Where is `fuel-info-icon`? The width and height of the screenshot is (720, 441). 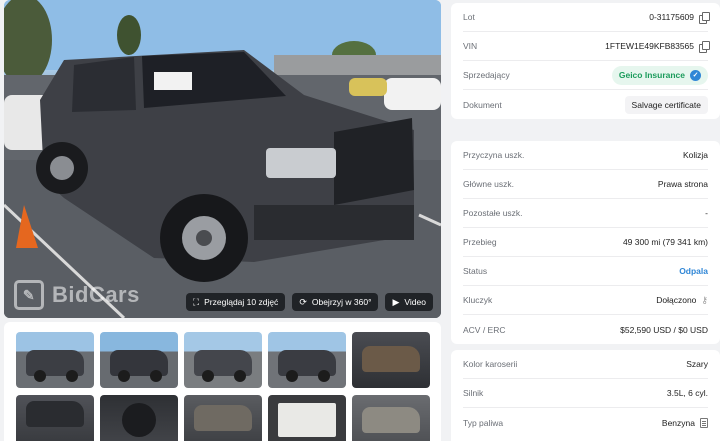 fuel-info-icon is located at coordinates (704, 422).